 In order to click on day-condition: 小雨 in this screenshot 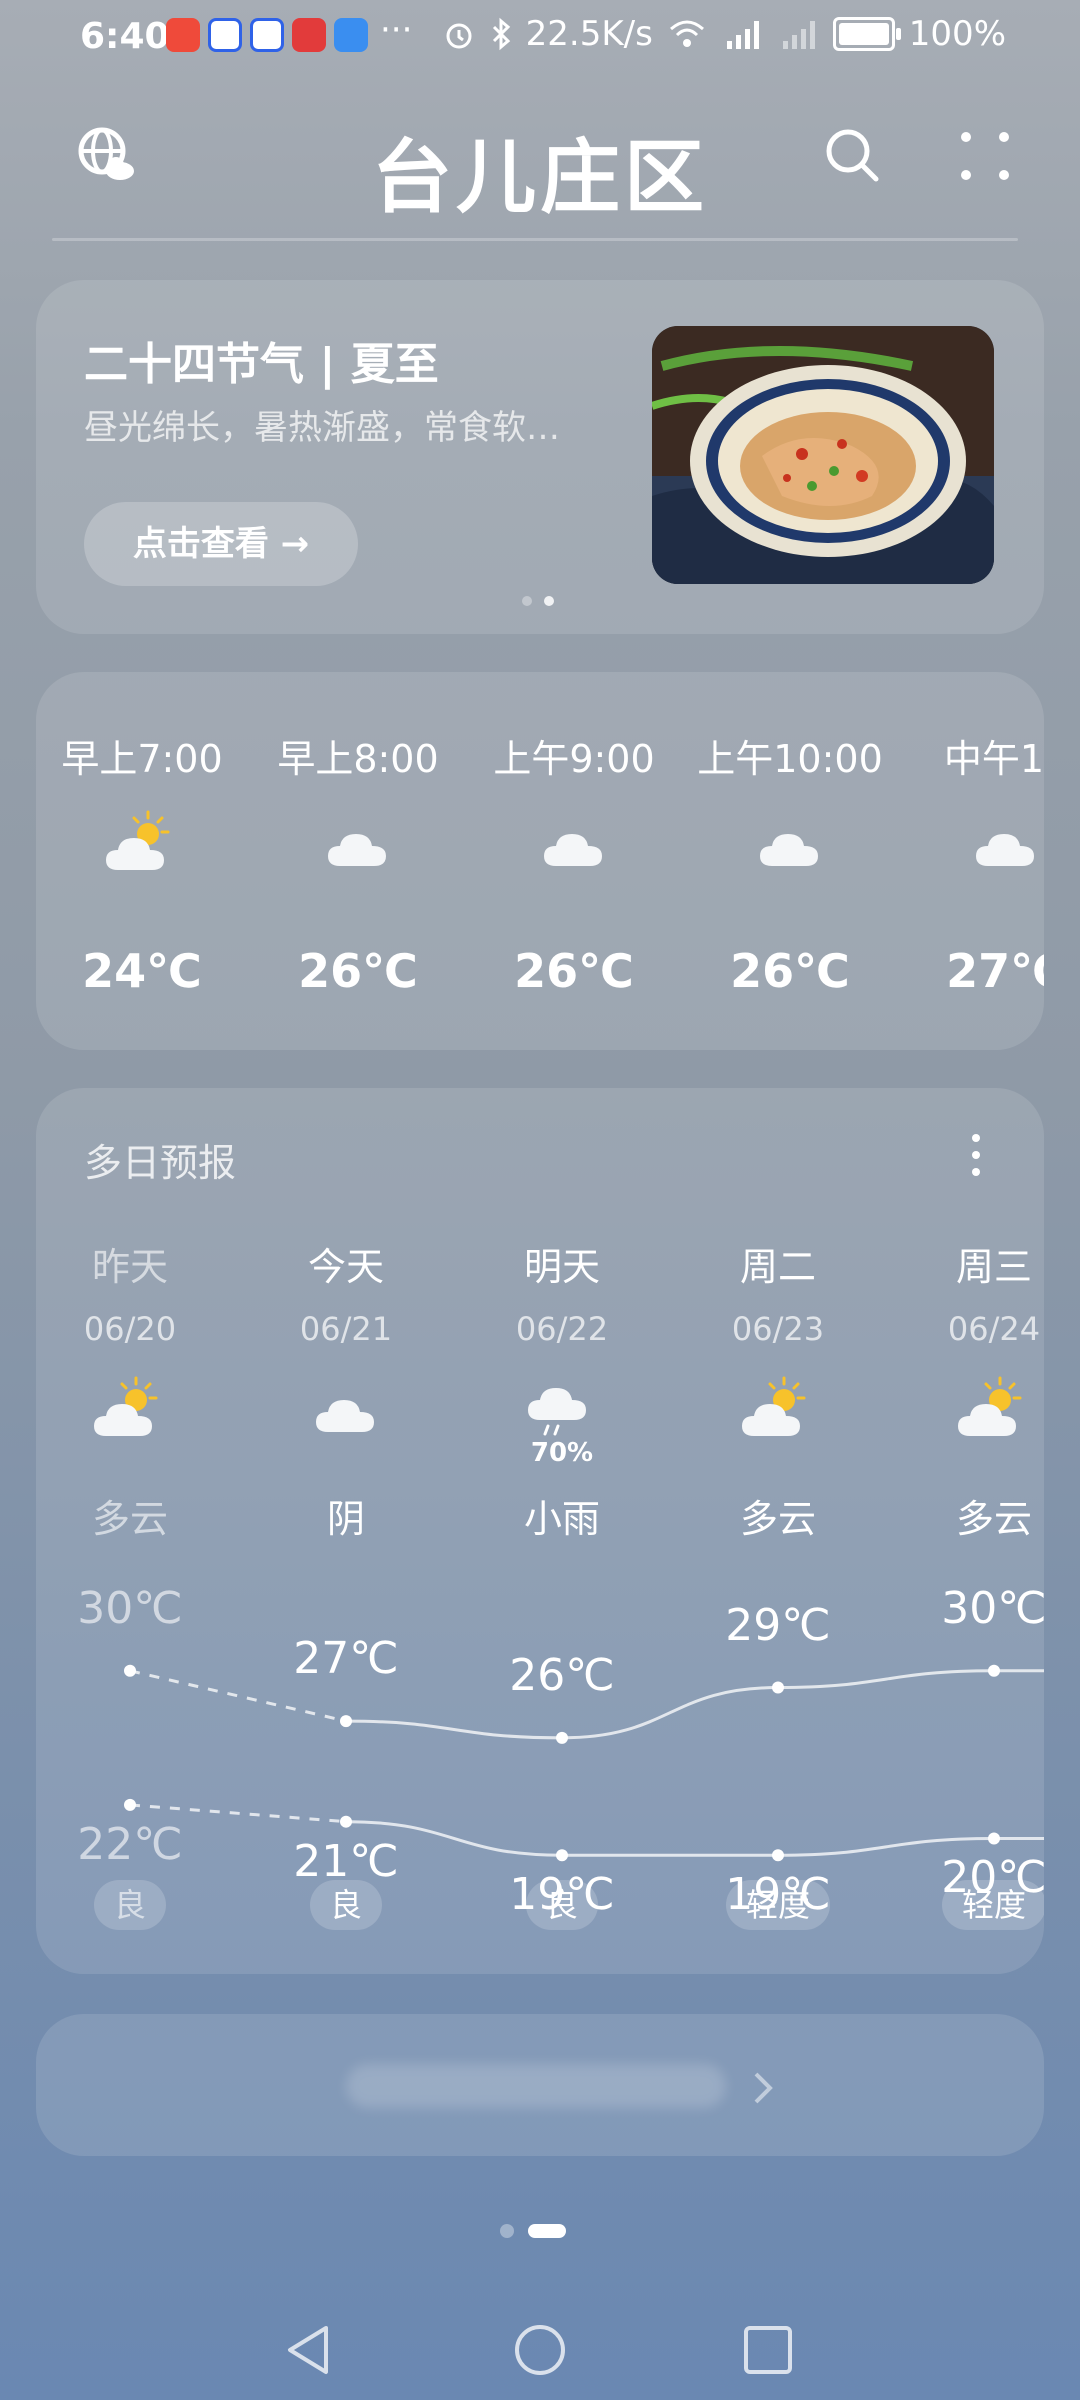, I will do `click(561, 1519)`.